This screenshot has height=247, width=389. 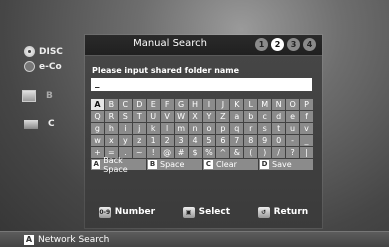 What do you see at coordinates (306, 140) in the screenshot?
I see `keyboard-key: _` at bounding box center [306, 140].